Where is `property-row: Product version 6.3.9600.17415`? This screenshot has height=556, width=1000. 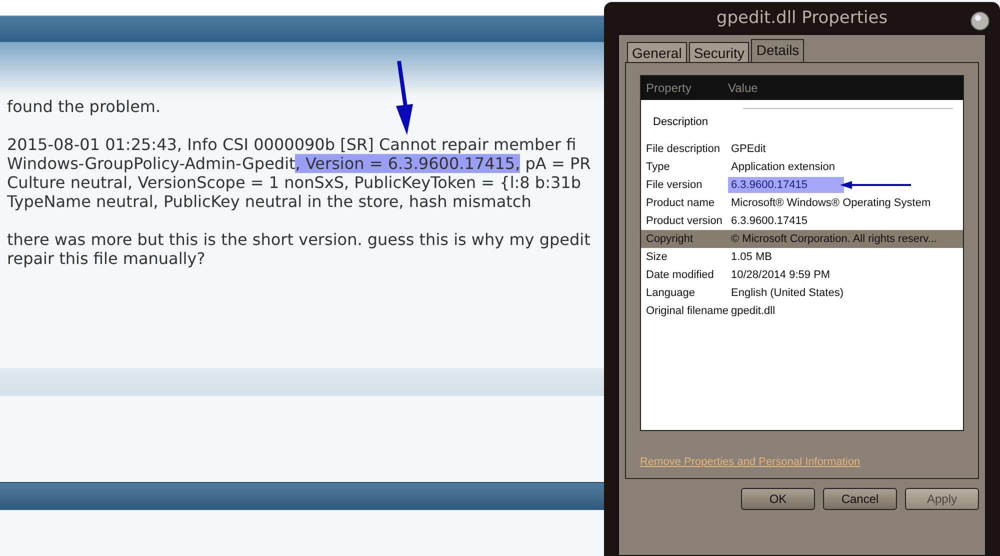
property-row: Product version 6.3.9600.17415 is located at coordinates (802, 221).